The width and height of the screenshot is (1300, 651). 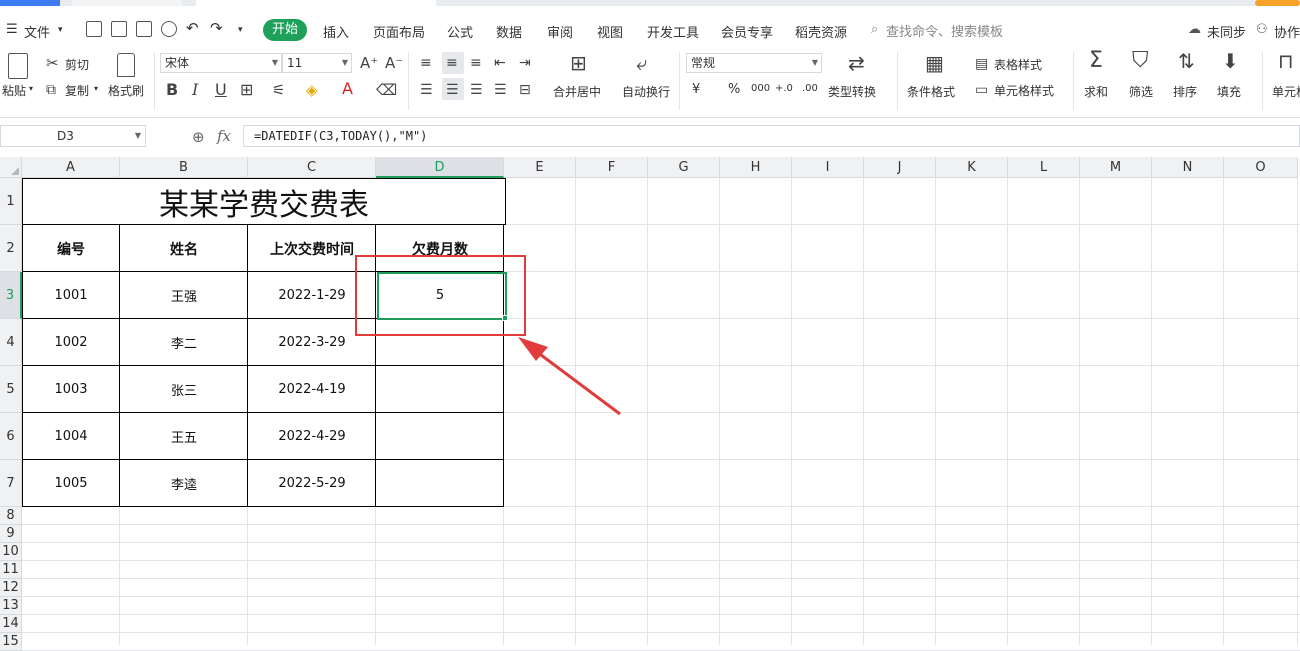 What do you see at coordinates (934, 63) in the screenshot?
I see `conditional-format-icon: ▦` at bounding box center [934, 63].